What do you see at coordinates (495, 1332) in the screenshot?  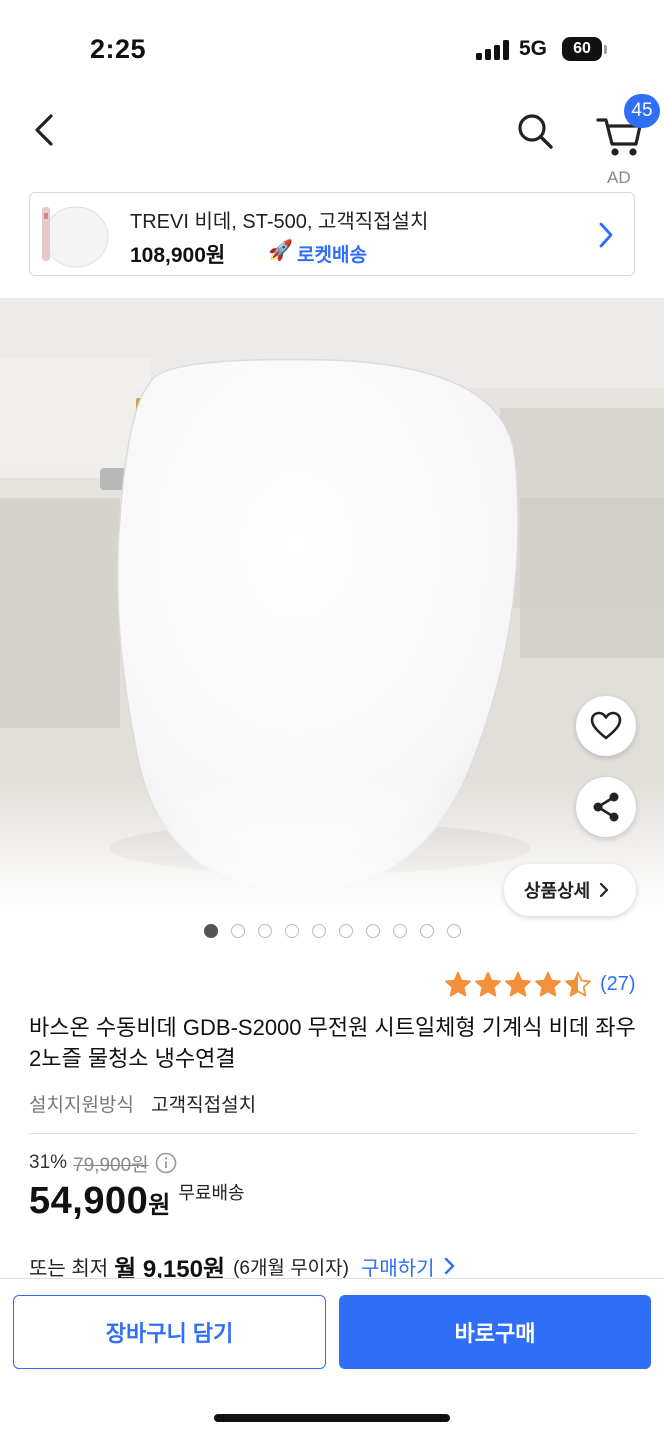 I see `buy-now-button: 바로구매` at bounding box center [495, 1332].